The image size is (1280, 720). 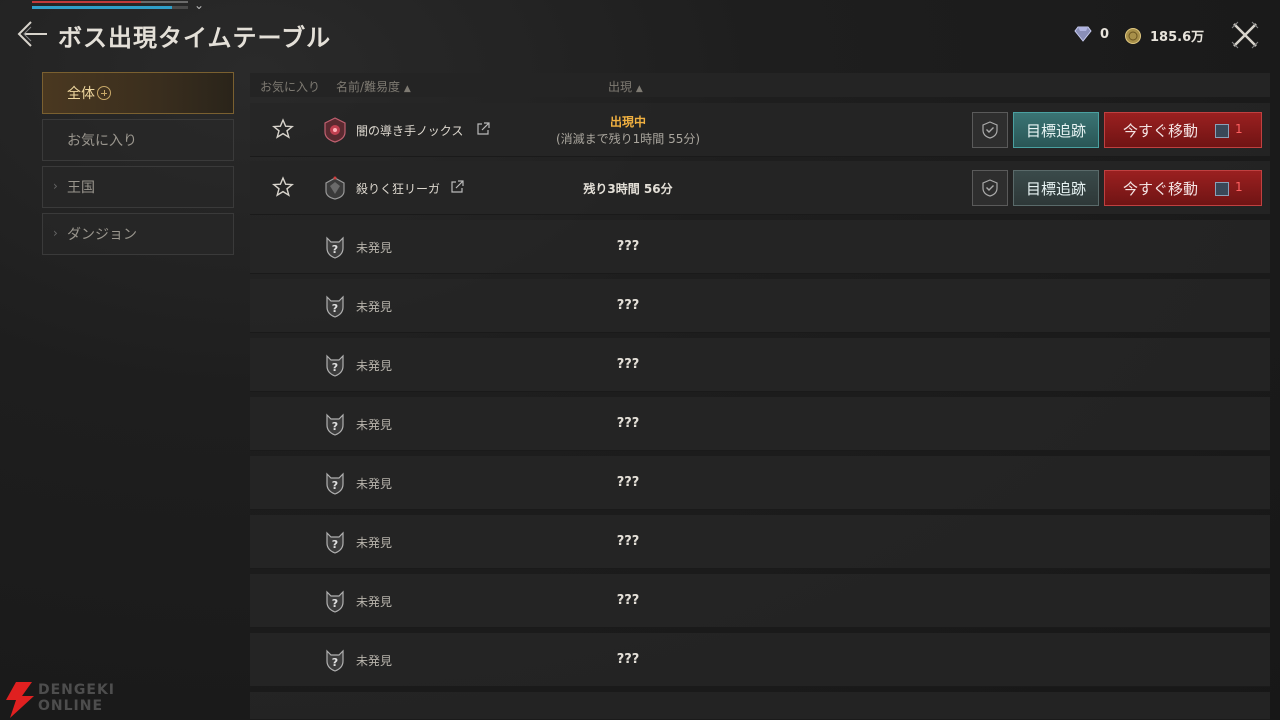 I want to click on watermark: DENGEKI ONLINE, so click(x=65, y=699).